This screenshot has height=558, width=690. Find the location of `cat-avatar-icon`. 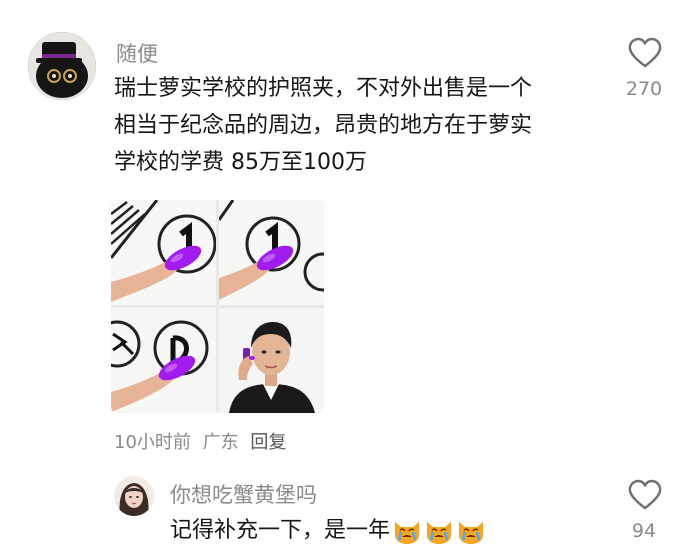

cat-avatar-icon is located at coordinates (62, 66).